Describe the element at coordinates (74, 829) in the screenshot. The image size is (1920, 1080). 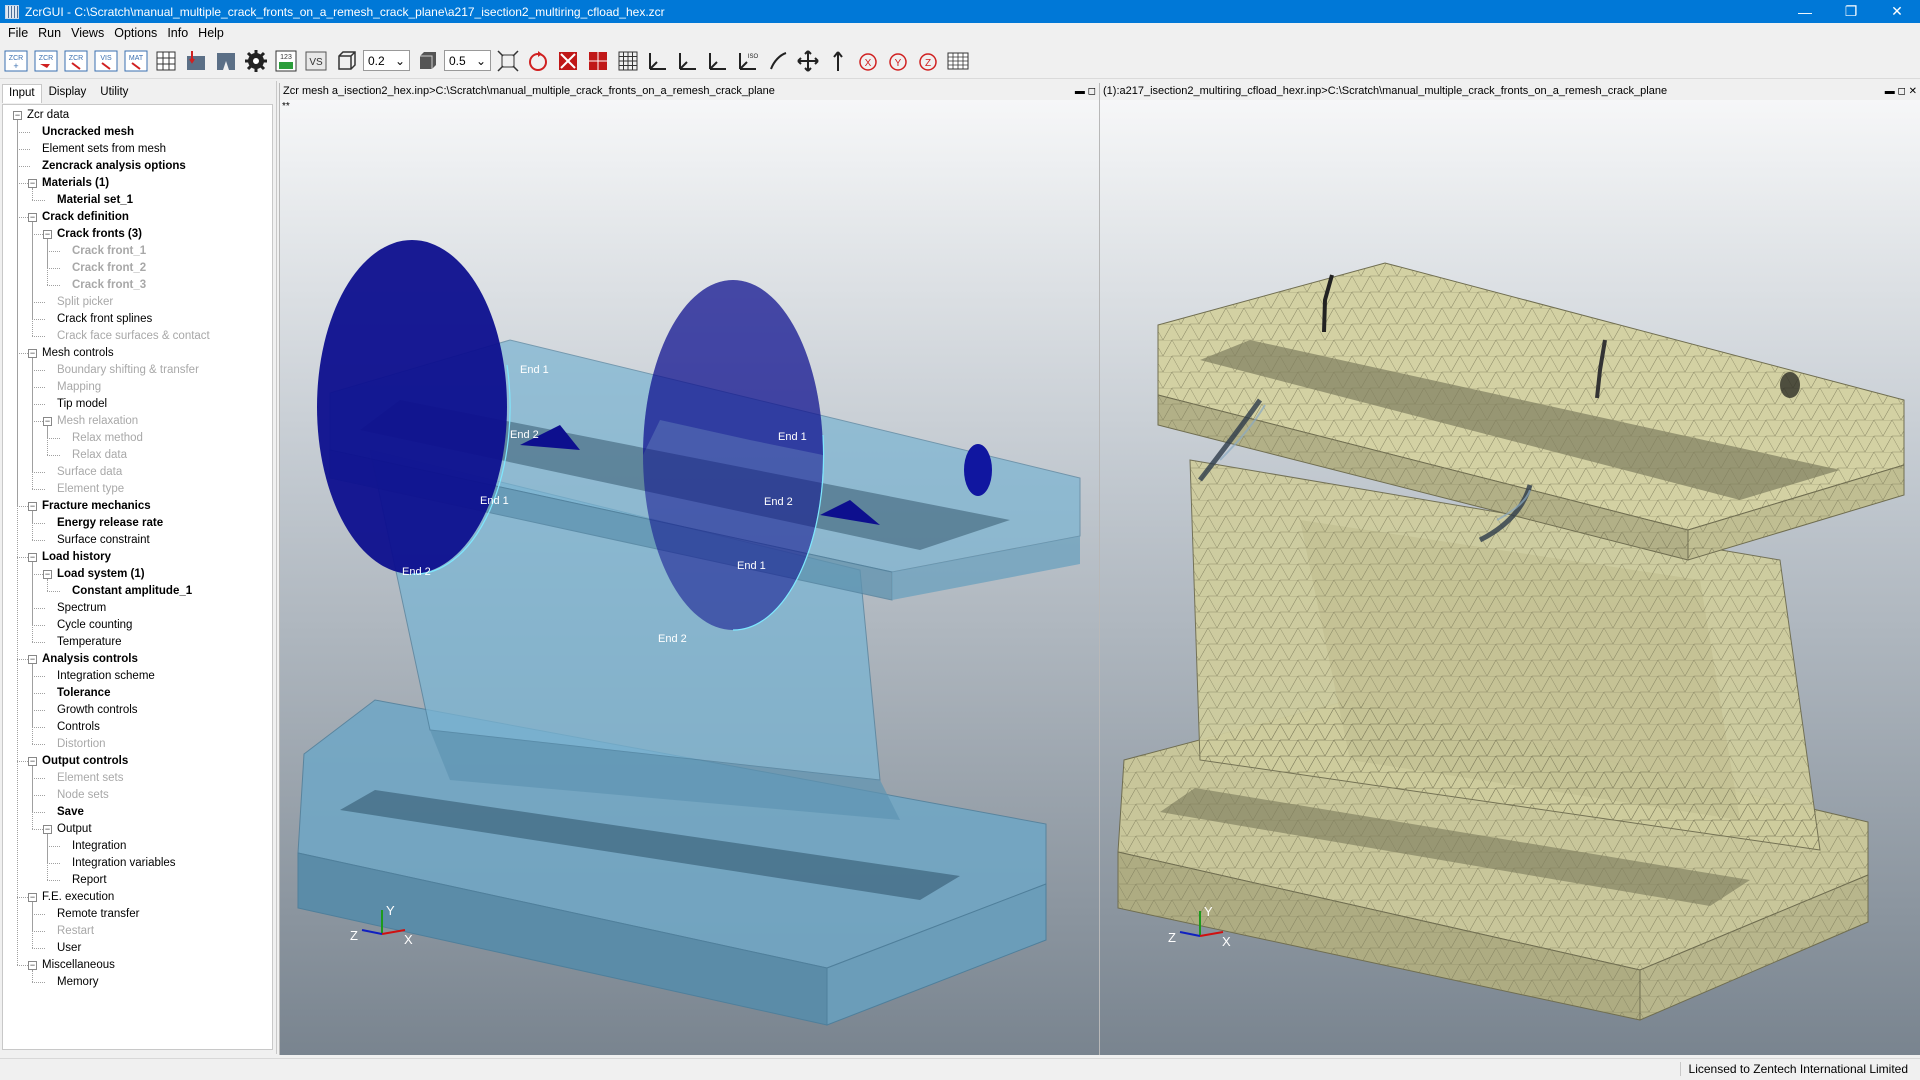
I see `tree-item: Output` at that location.